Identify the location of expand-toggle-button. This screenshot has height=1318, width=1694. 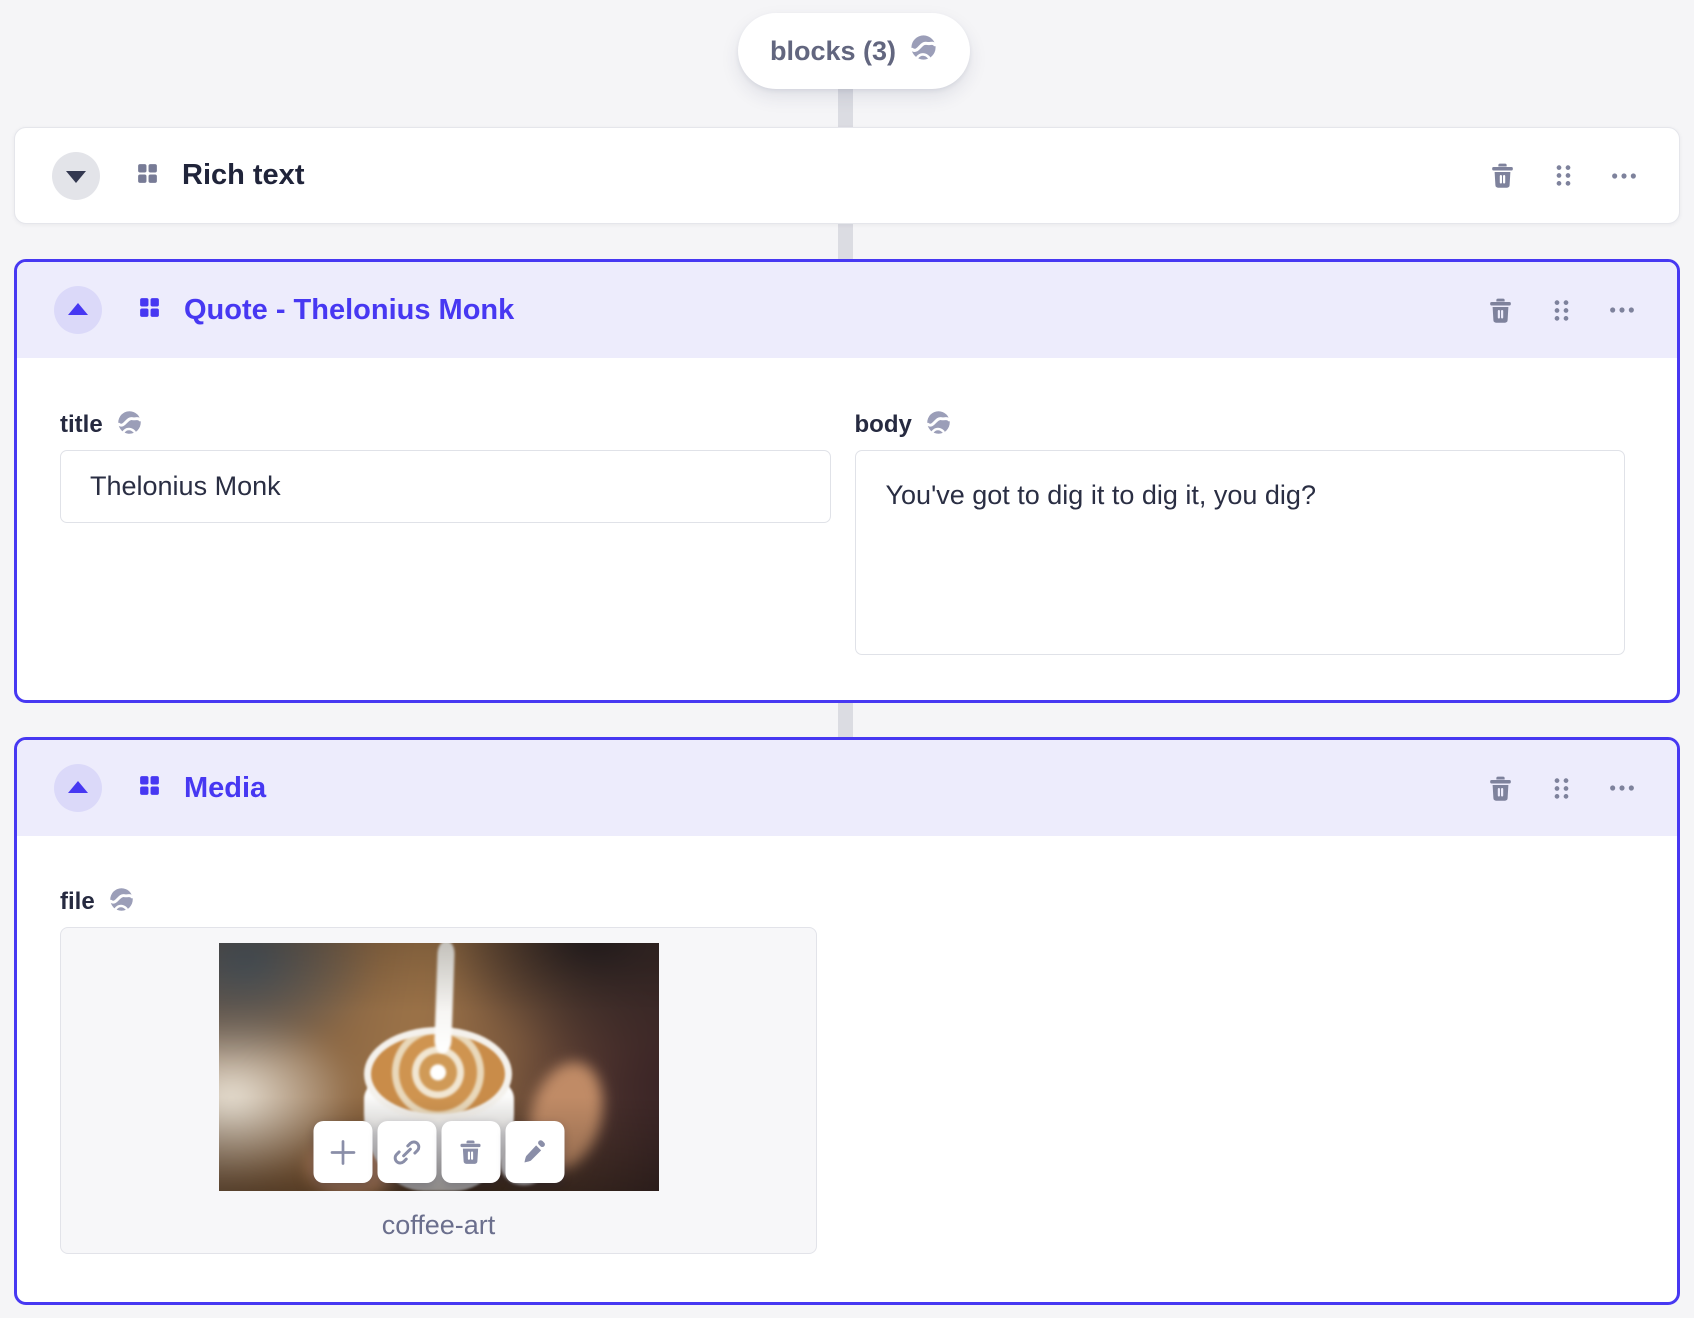
(76, 175).